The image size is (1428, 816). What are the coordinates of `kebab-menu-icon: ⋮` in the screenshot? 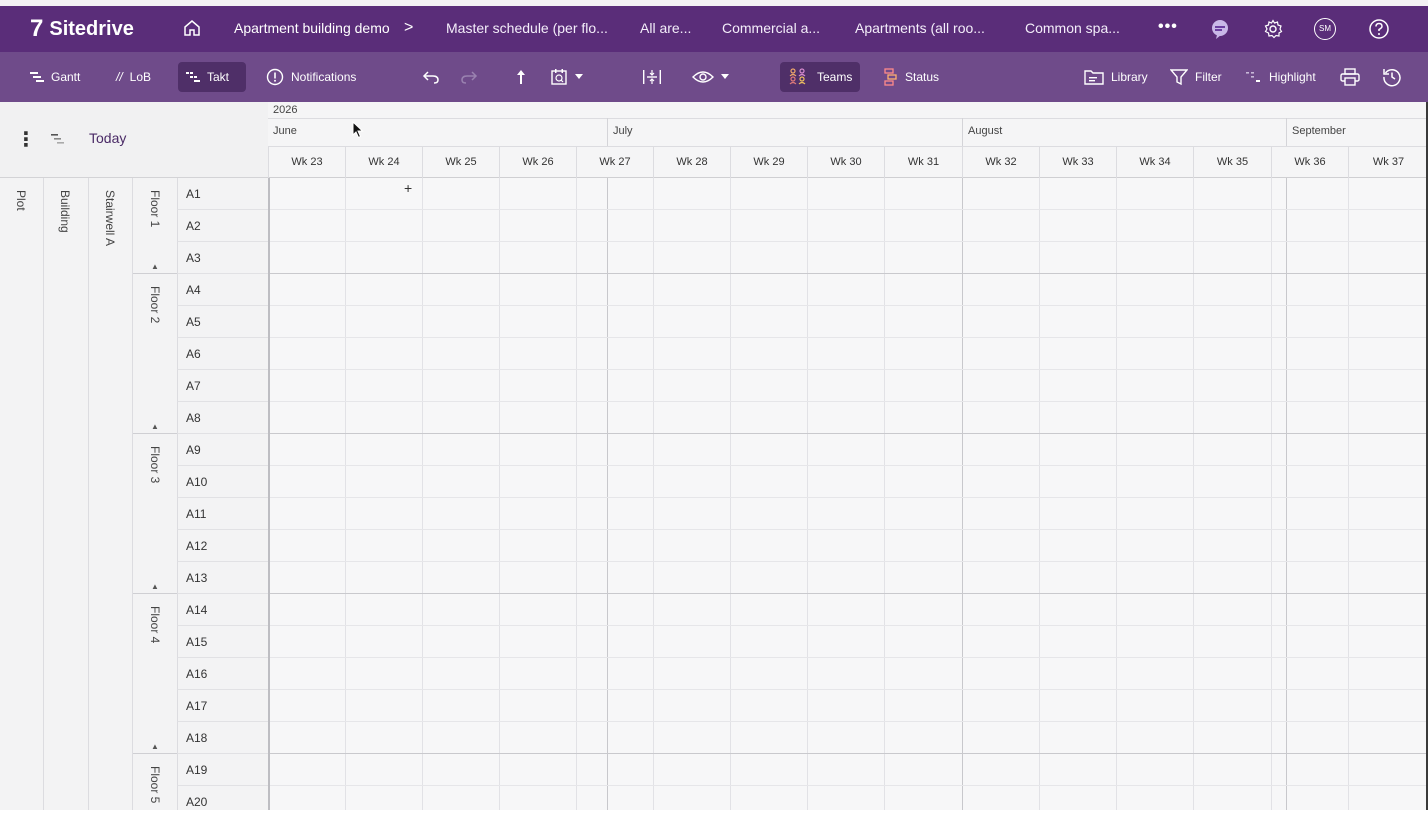 It's located at (26, 140).